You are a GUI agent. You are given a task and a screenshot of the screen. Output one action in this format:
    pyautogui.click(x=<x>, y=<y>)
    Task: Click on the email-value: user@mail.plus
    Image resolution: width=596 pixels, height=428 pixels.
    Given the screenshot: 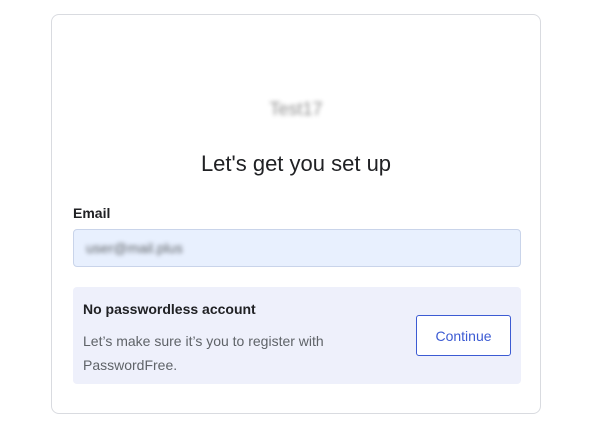 What is the action you would take?
    pyautogui.click(x=134, y=248)
    